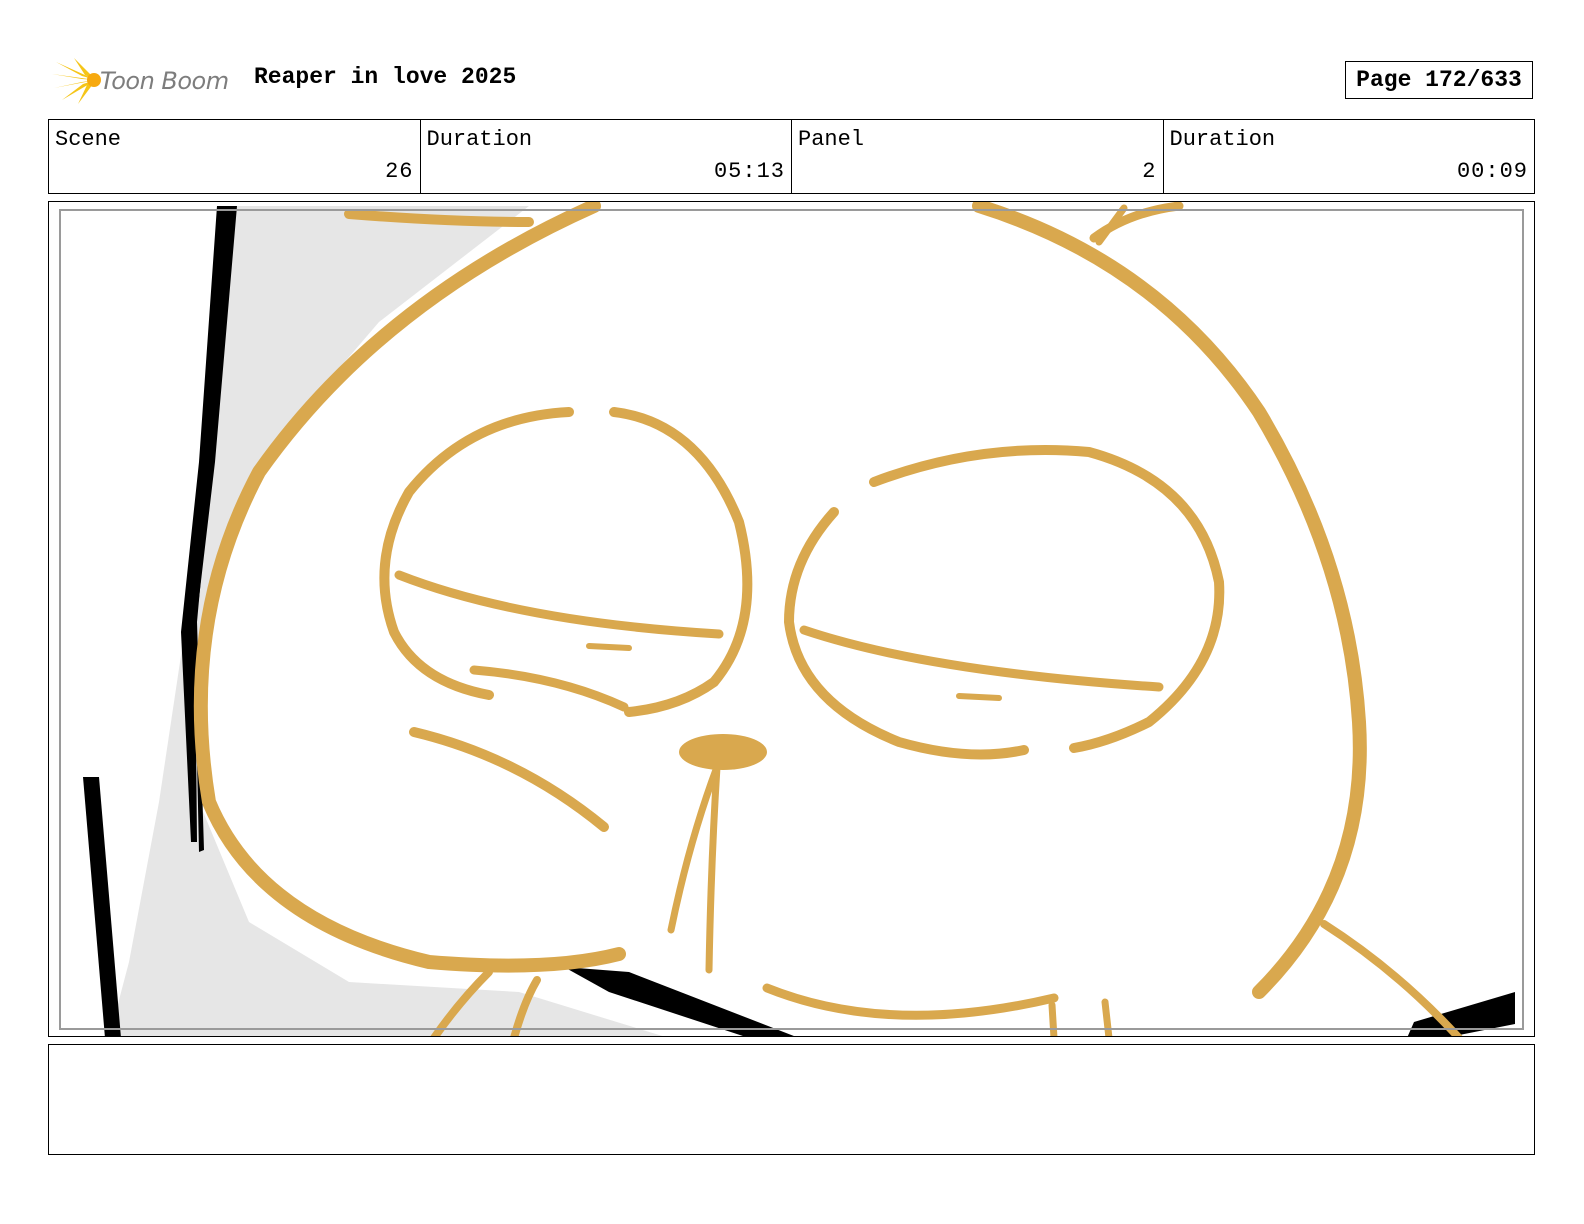  I want to click on panel-value: 2, so click(1149, 171).